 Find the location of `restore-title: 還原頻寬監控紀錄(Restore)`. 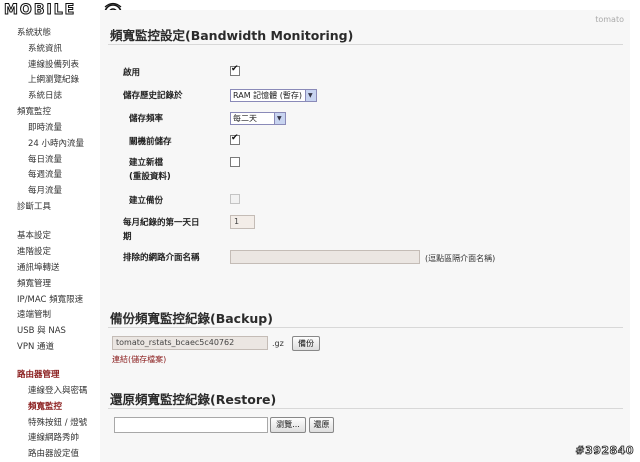

restore-title: 還原頻寬監控紀錄(Restore) is located at coordinates (193, 399).